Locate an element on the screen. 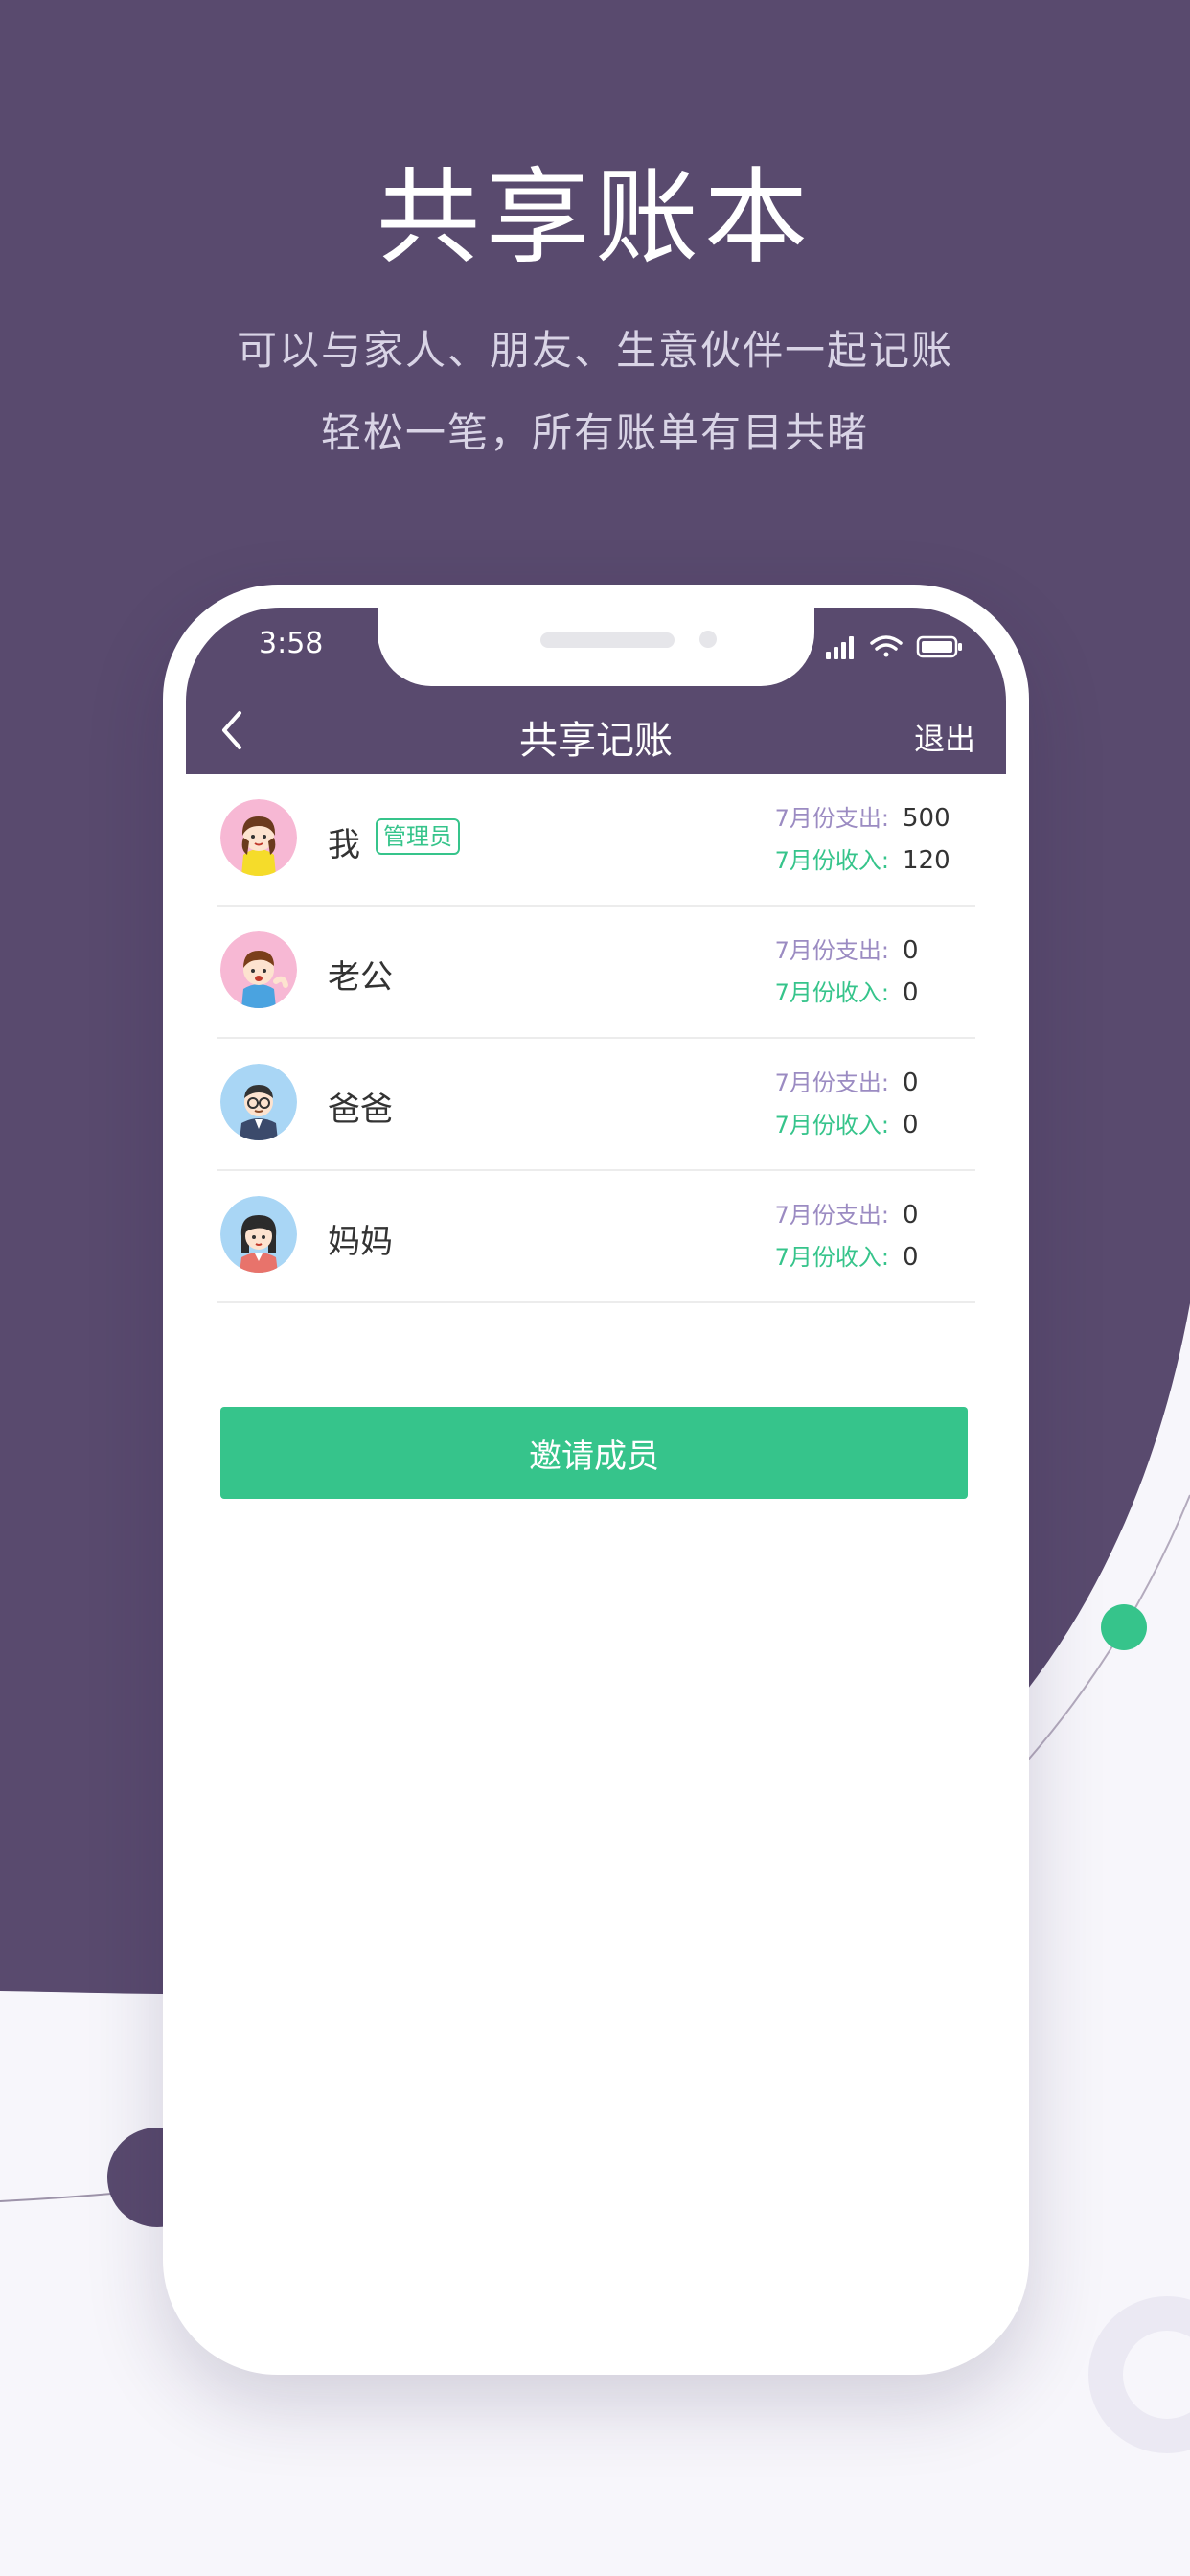  front-camera is located at coordinates (708, 639).